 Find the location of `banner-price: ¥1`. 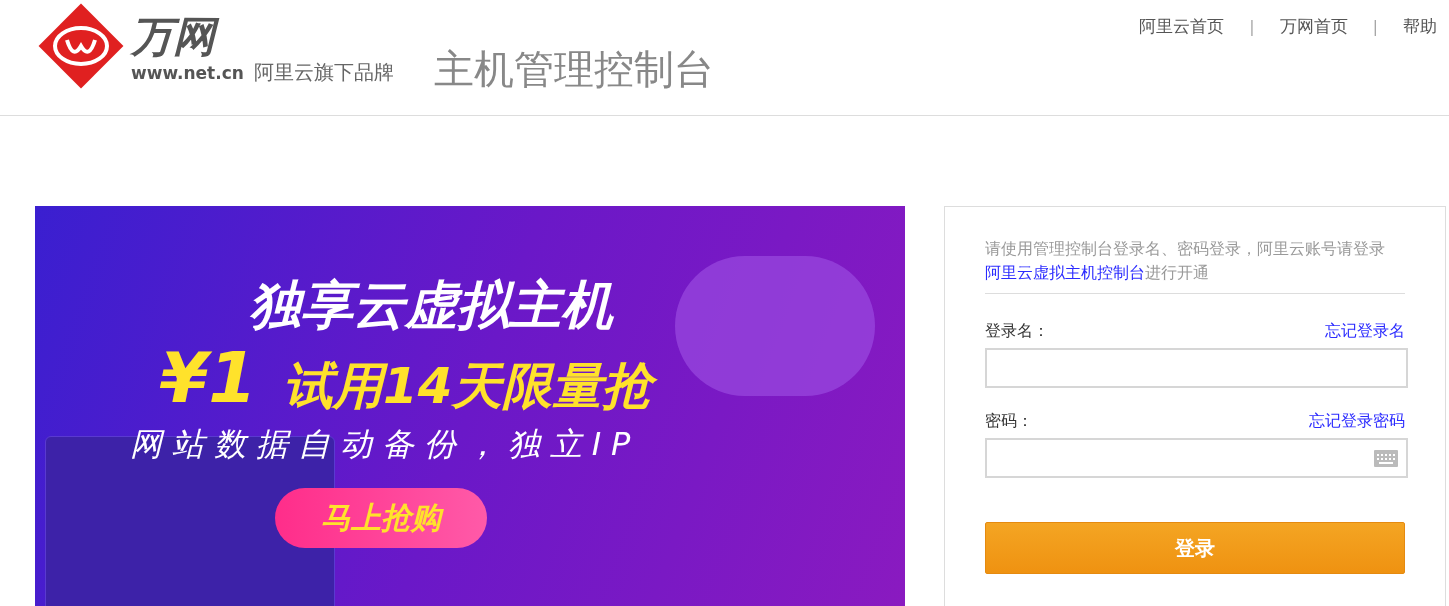

banner-price: ¥1 is located at coordinates (208, 378).